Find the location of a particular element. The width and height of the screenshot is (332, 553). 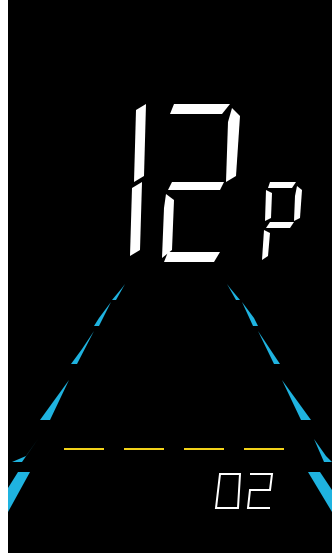

digit-1-lower-segment is located at coordinates (136, 219).